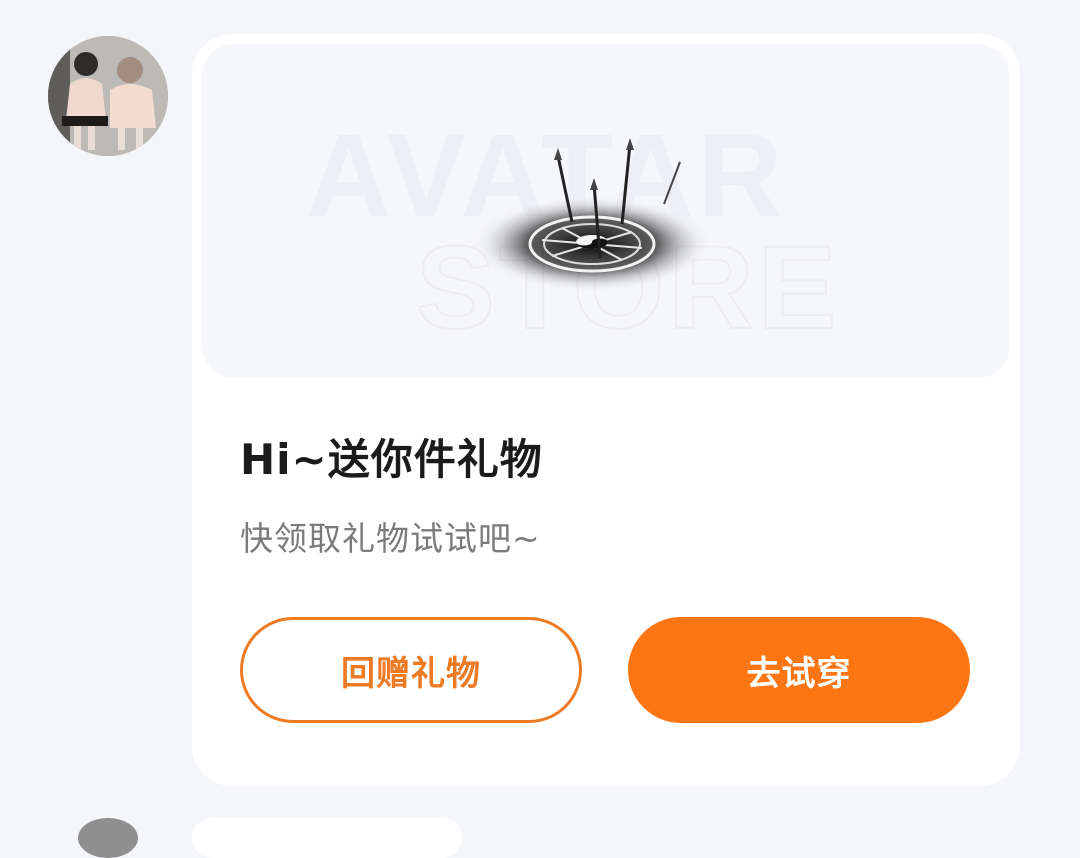  I want to click on next-message-card, so click(327, 838).